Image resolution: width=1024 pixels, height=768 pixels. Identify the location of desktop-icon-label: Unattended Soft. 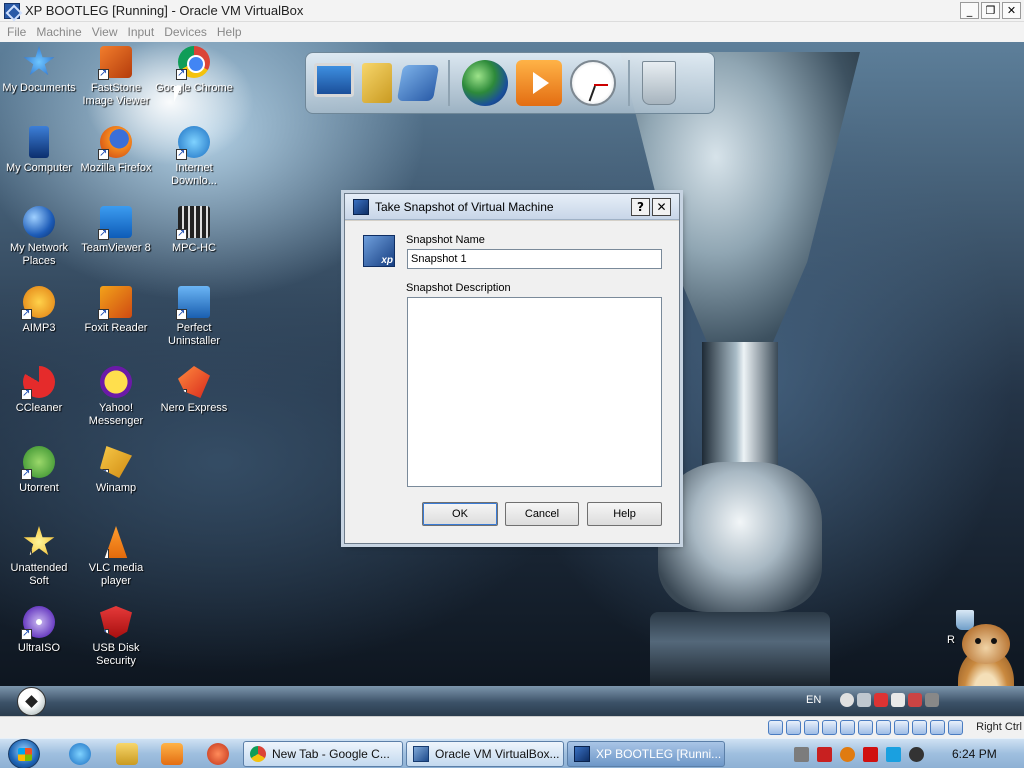
(39, 574).